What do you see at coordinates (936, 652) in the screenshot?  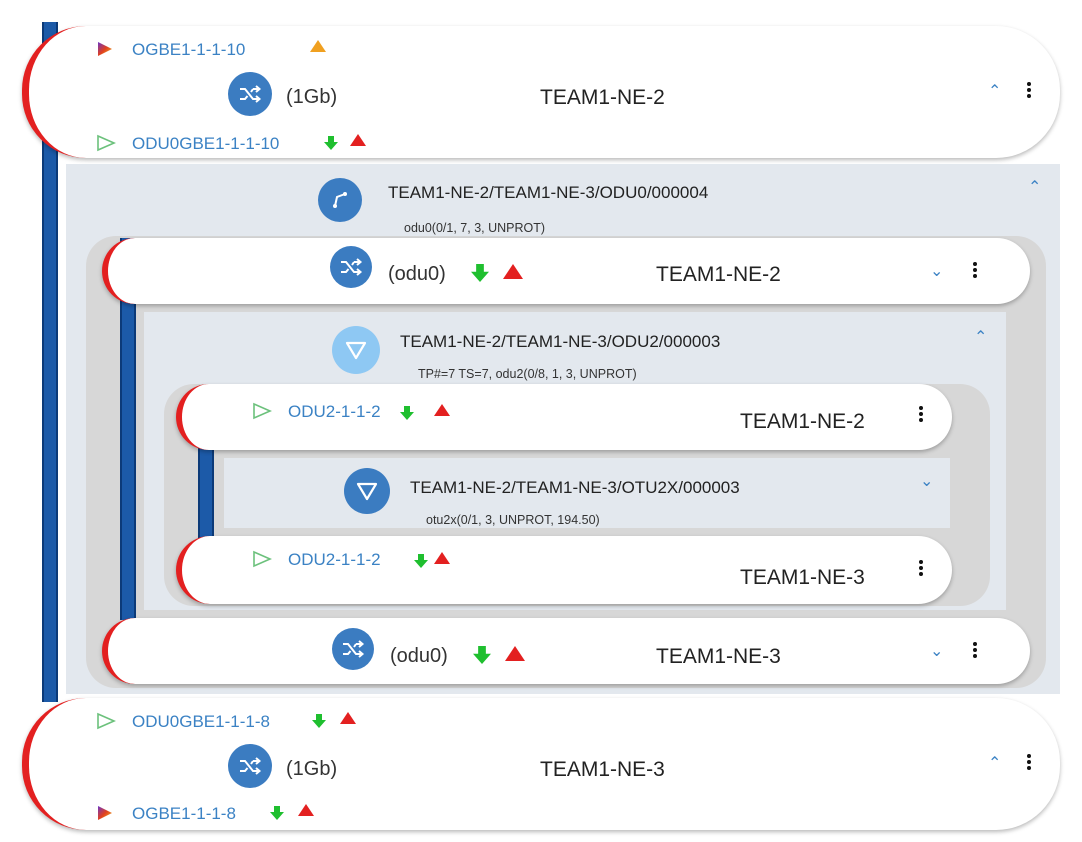 I see `odu0-node-b-expand-chevron-down-icon: ⌄` at bounding box center [936, 652].